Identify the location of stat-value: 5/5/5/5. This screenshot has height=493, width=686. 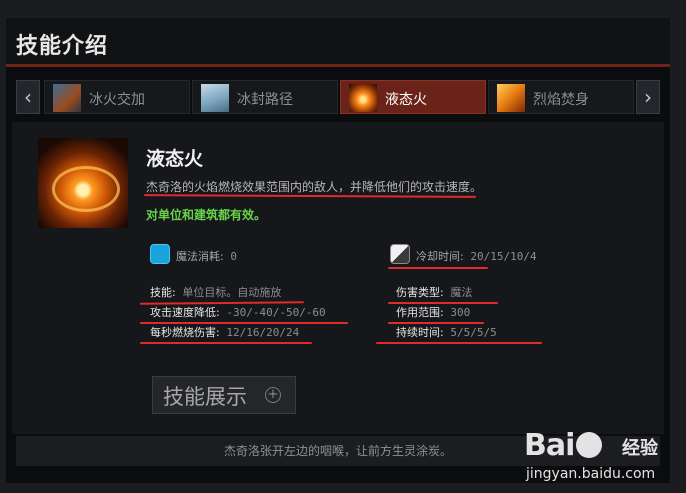
(473, 332).